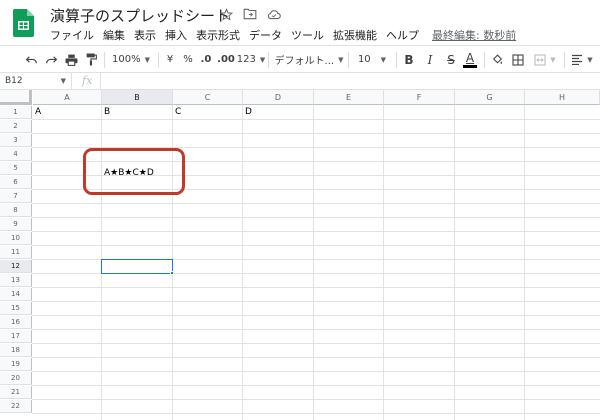  I want to click on redo-icon, so click(51, 59).